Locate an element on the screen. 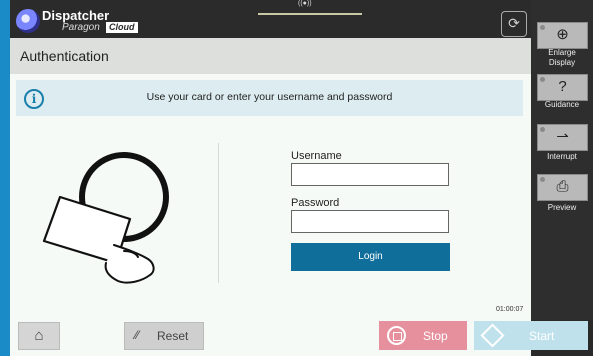  reset-icon: ⁄⁄ is located at coordinates (137, 335).